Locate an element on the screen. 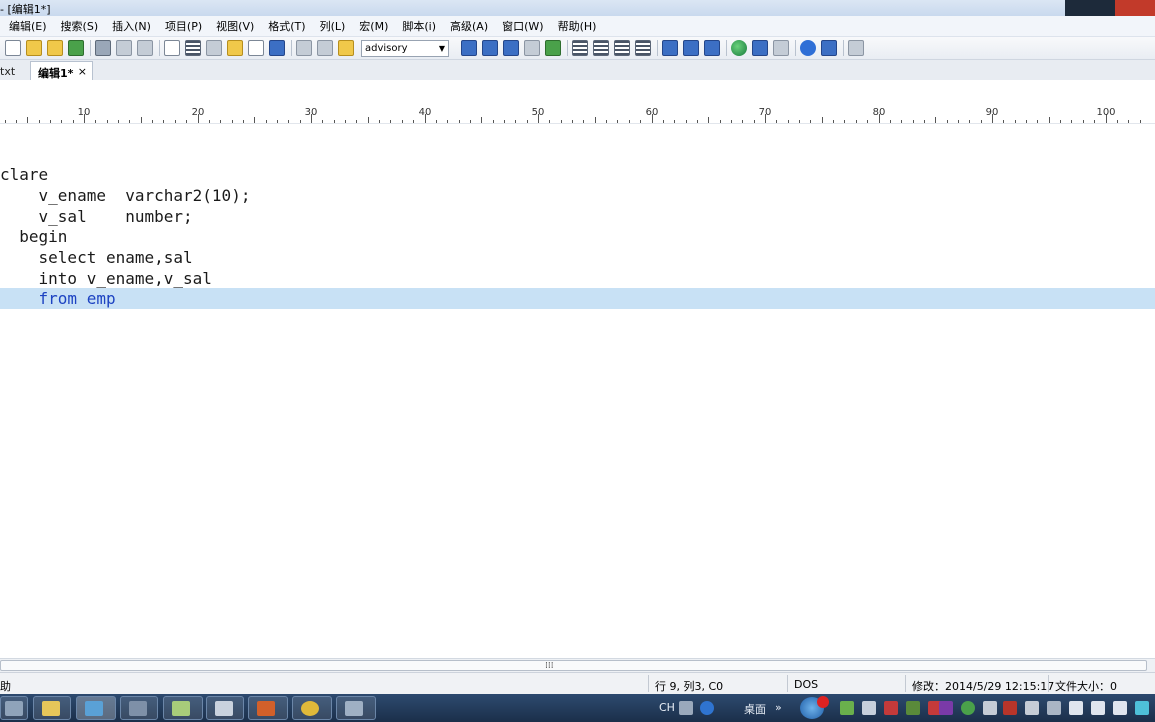 The height and width of the screenshot is (722, 1155). language-indicator: CH is located at coordinates (667, 707).